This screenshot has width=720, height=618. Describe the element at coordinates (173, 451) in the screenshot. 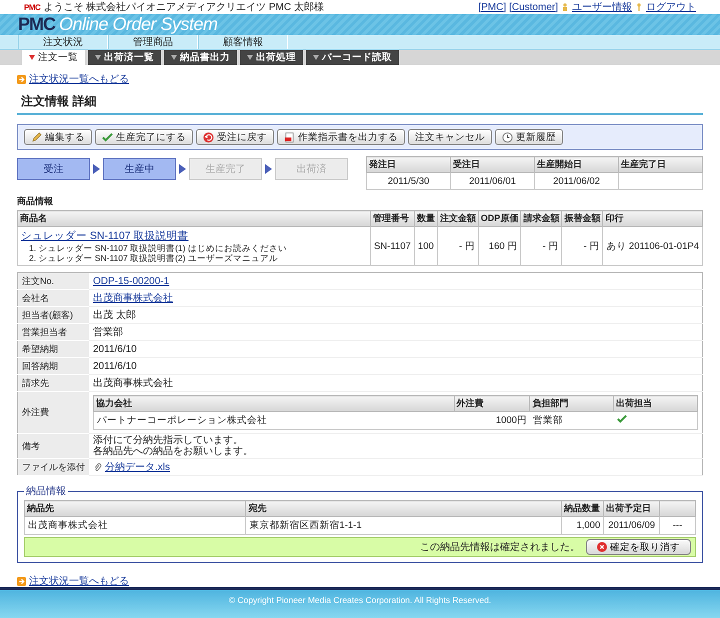

I see `note-text: 各納品先への納品をお願いします。` at that location.